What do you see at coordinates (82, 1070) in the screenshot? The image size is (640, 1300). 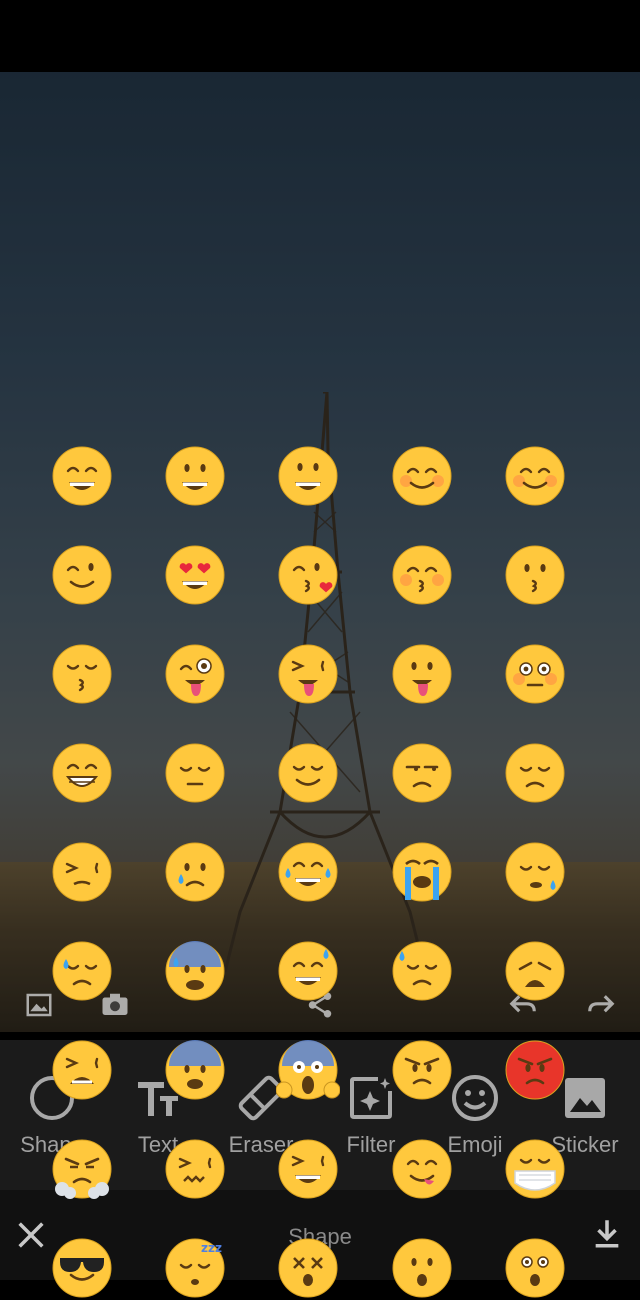 I see `tired-face-icon` at bounding box center [82, 1070].